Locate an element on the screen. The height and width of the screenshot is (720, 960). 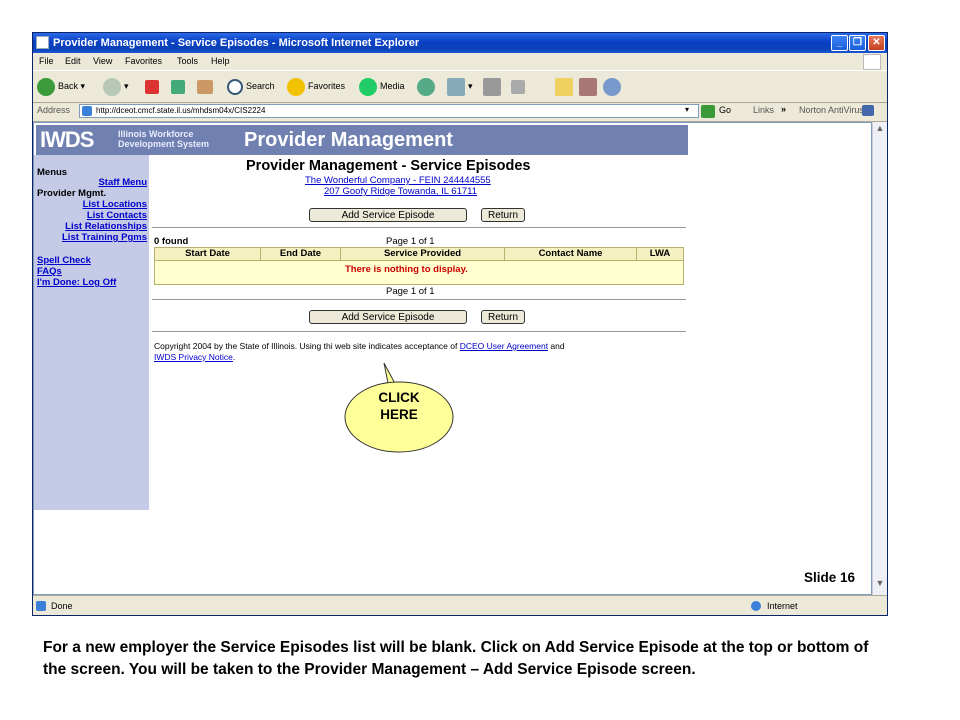
stop-button is located at coordinates (153, 86).